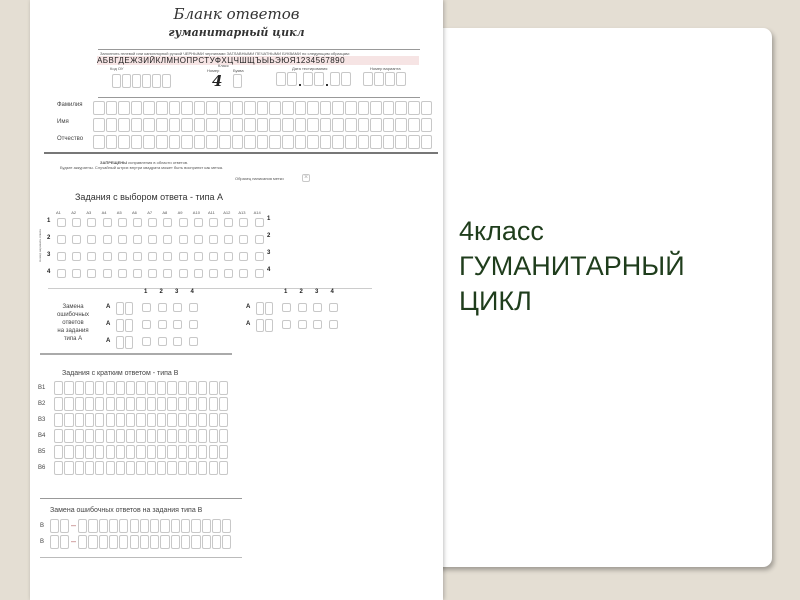 The width and height of the screenshot is (800, 600). I want to click on variant-box, so click(390, 79).